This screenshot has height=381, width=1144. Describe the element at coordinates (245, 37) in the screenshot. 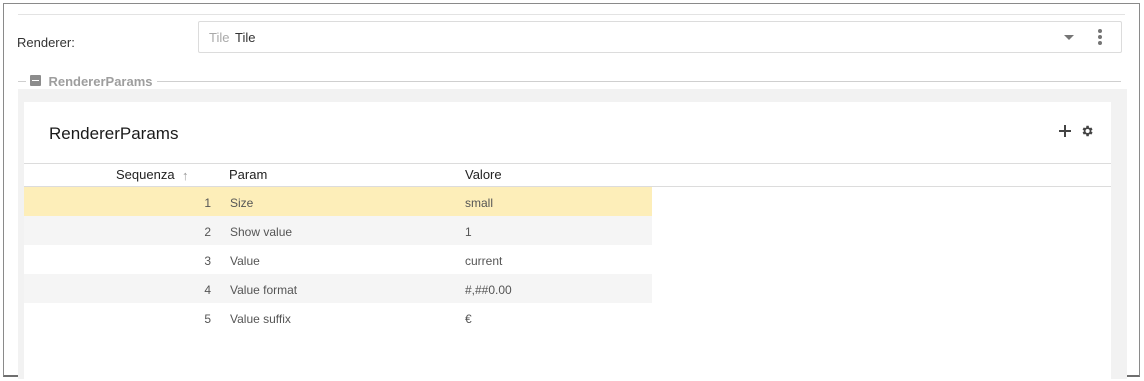

I see `renderer-value: Tile` at that location.